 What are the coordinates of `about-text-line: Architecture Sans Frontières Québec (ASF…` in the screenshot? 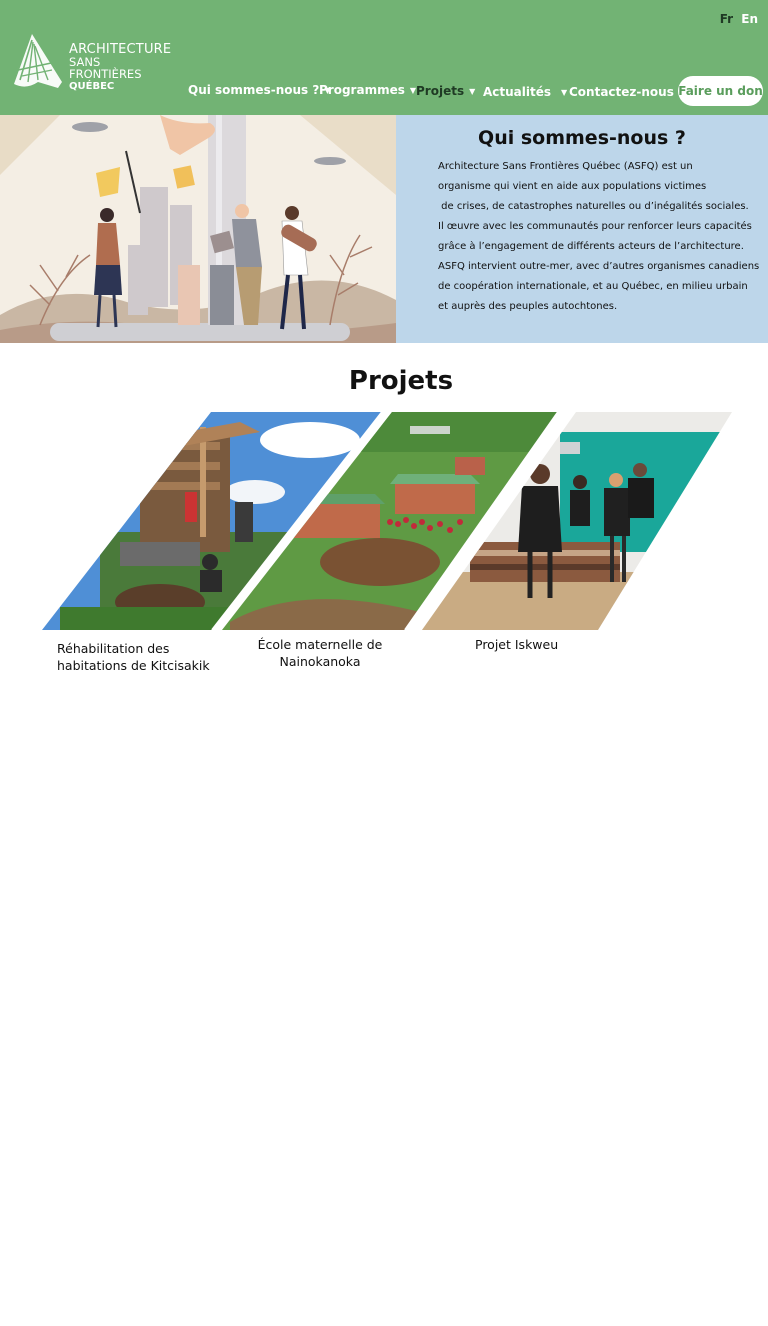 It's located at (565, 166).